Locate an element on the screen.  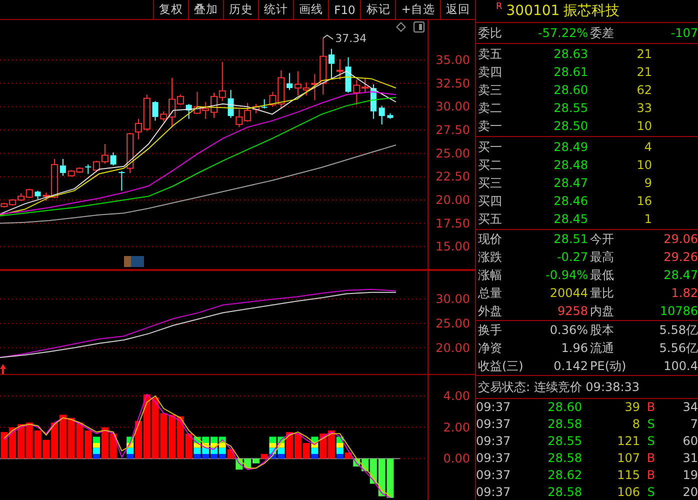
market-flag-label: R is located at coordinates (499, 7).